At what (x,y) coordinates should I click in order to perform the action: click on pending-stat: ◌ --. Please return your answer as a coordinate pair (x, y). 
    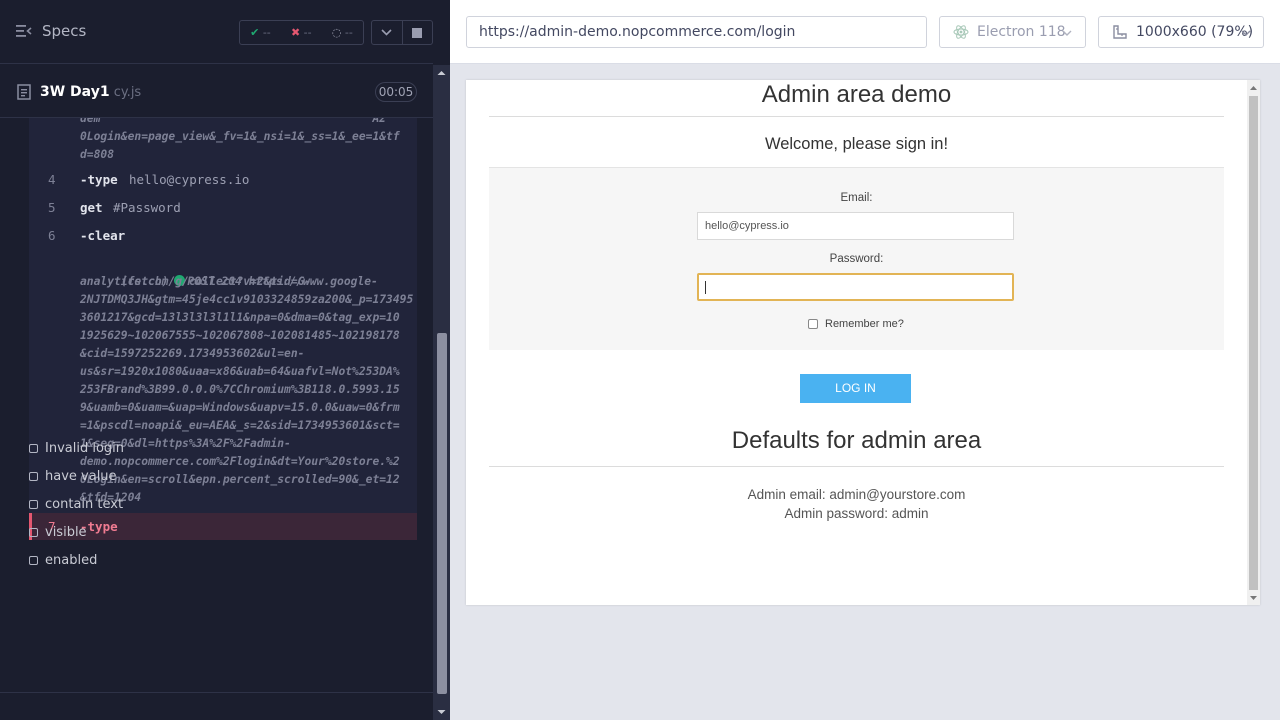
    Looking at the image, I should click on (342, 32).